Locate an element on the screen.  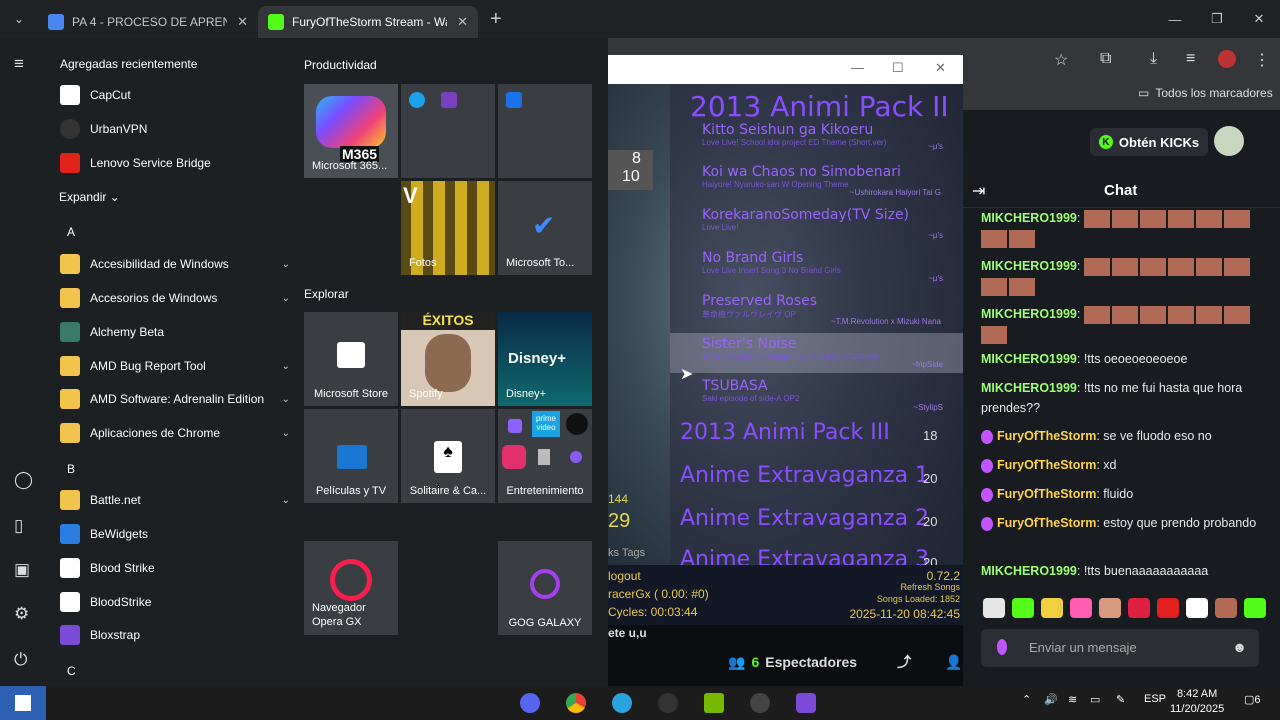
user-avatar is located at coordinates (1229, 141).